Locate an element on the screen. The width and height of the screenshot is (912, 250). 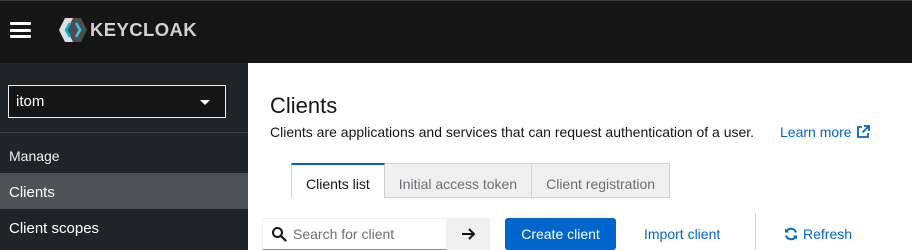
tab-client-registration: Client registration is located at coordinates (601, 180).